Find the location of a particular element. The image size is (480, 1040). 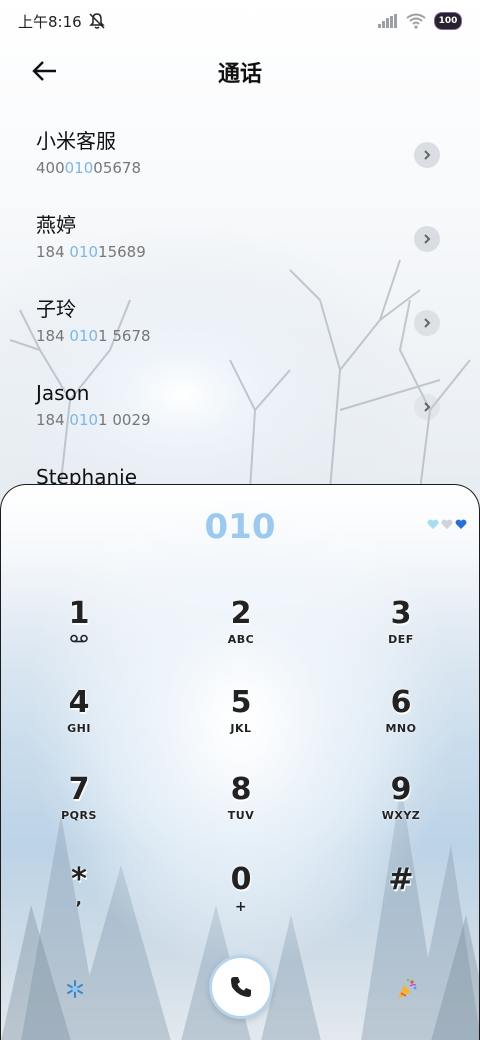

dialpad-key-star: * , is located at coordinates (79, 898).